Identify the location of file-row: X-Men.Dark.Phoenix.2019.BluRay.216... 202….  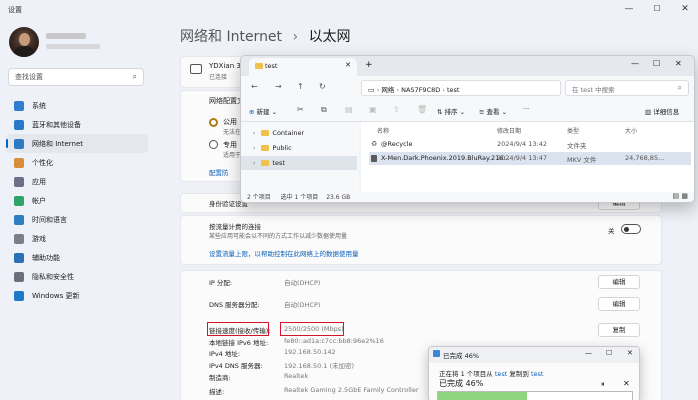
(530, 158).